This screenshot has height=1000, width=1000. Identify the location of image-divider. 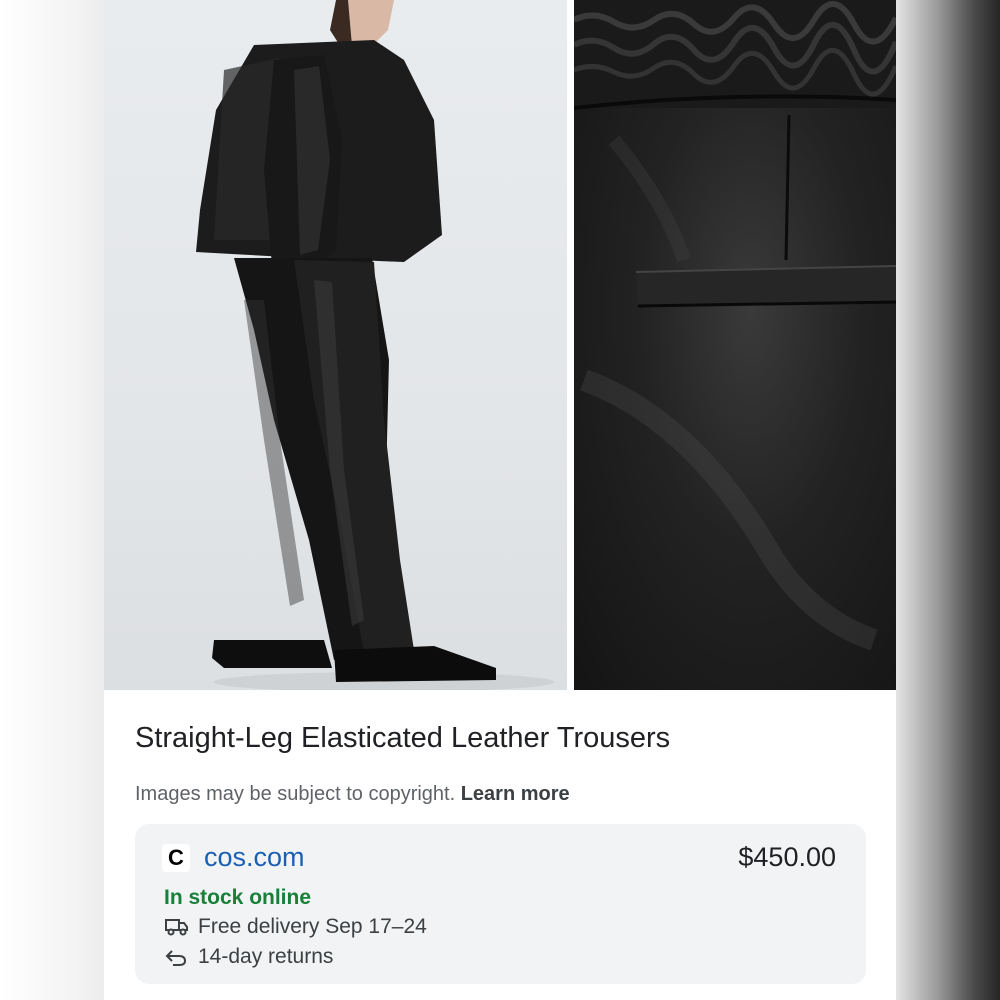
(570, 345).